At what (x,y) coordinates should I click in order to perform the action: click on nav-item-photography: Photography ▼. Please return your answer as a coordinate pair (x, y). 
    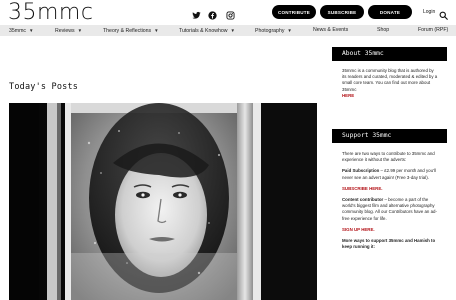
    Looking at the image, I should click on (273, 30).